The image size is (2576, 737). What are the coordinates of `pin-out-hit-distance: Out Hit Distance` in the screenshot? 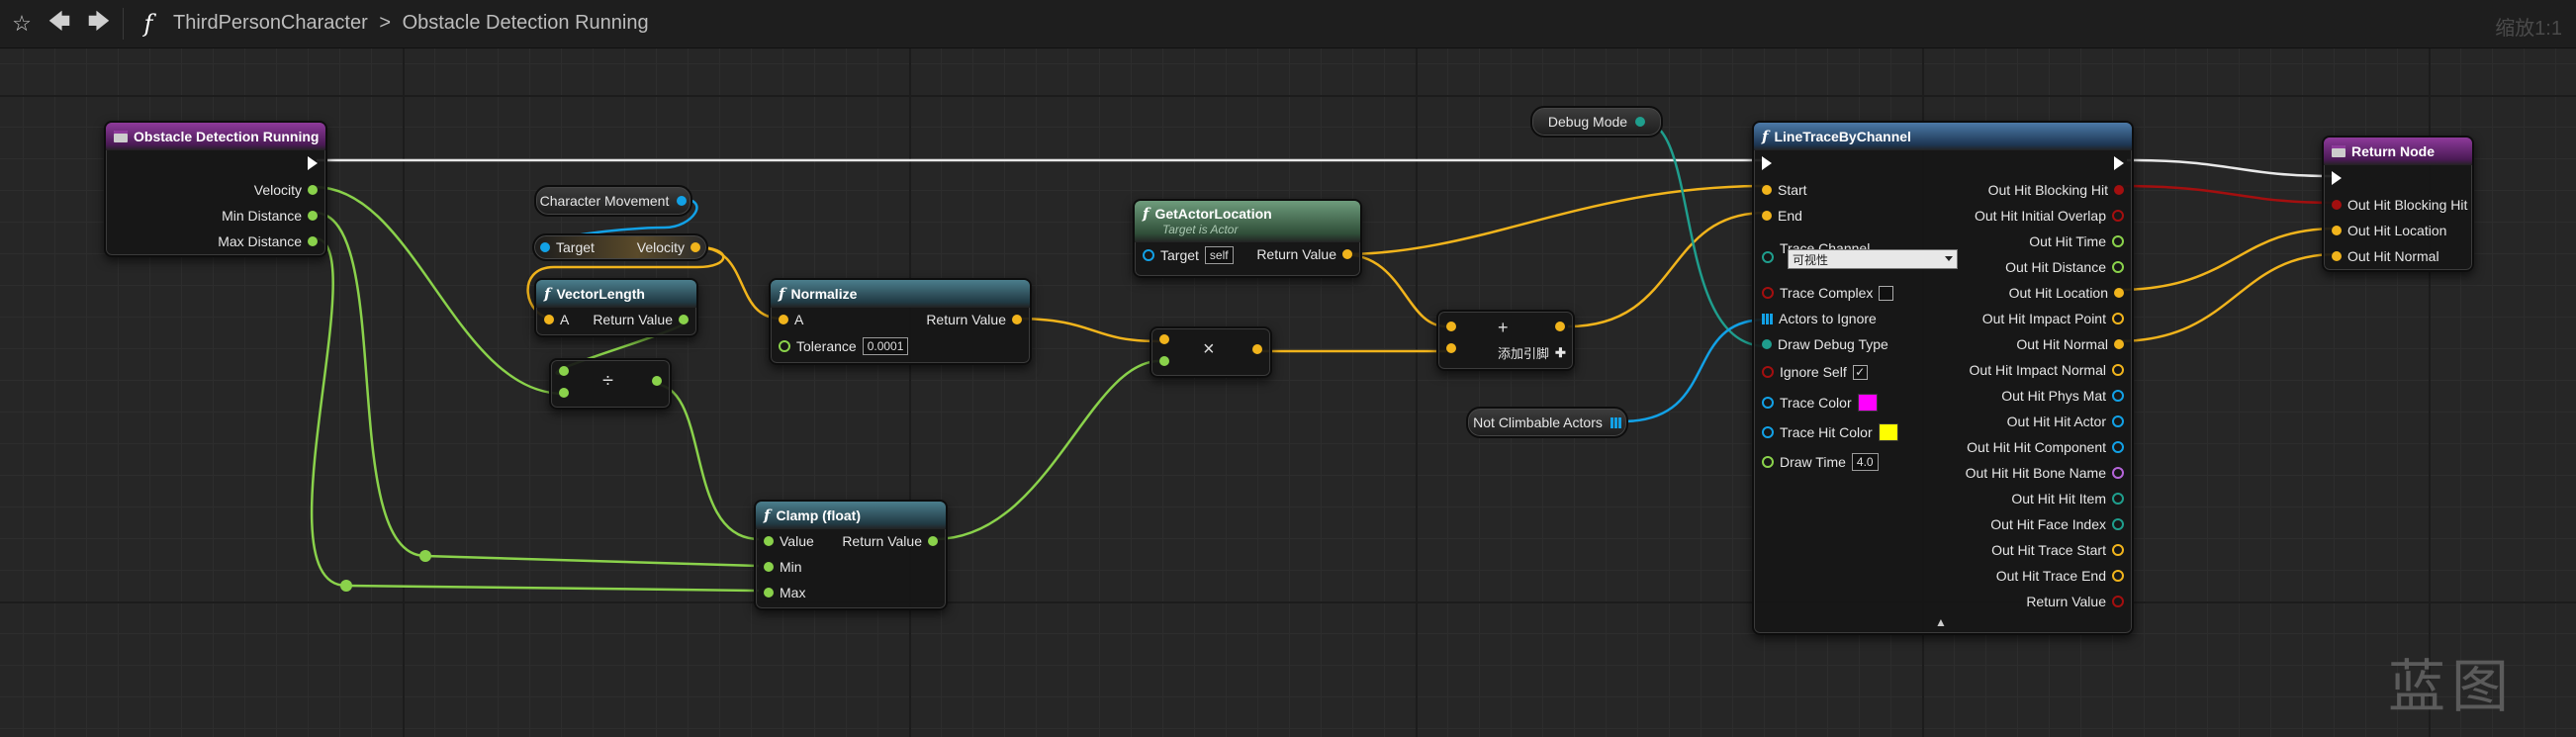 It's located at (2064, 267).